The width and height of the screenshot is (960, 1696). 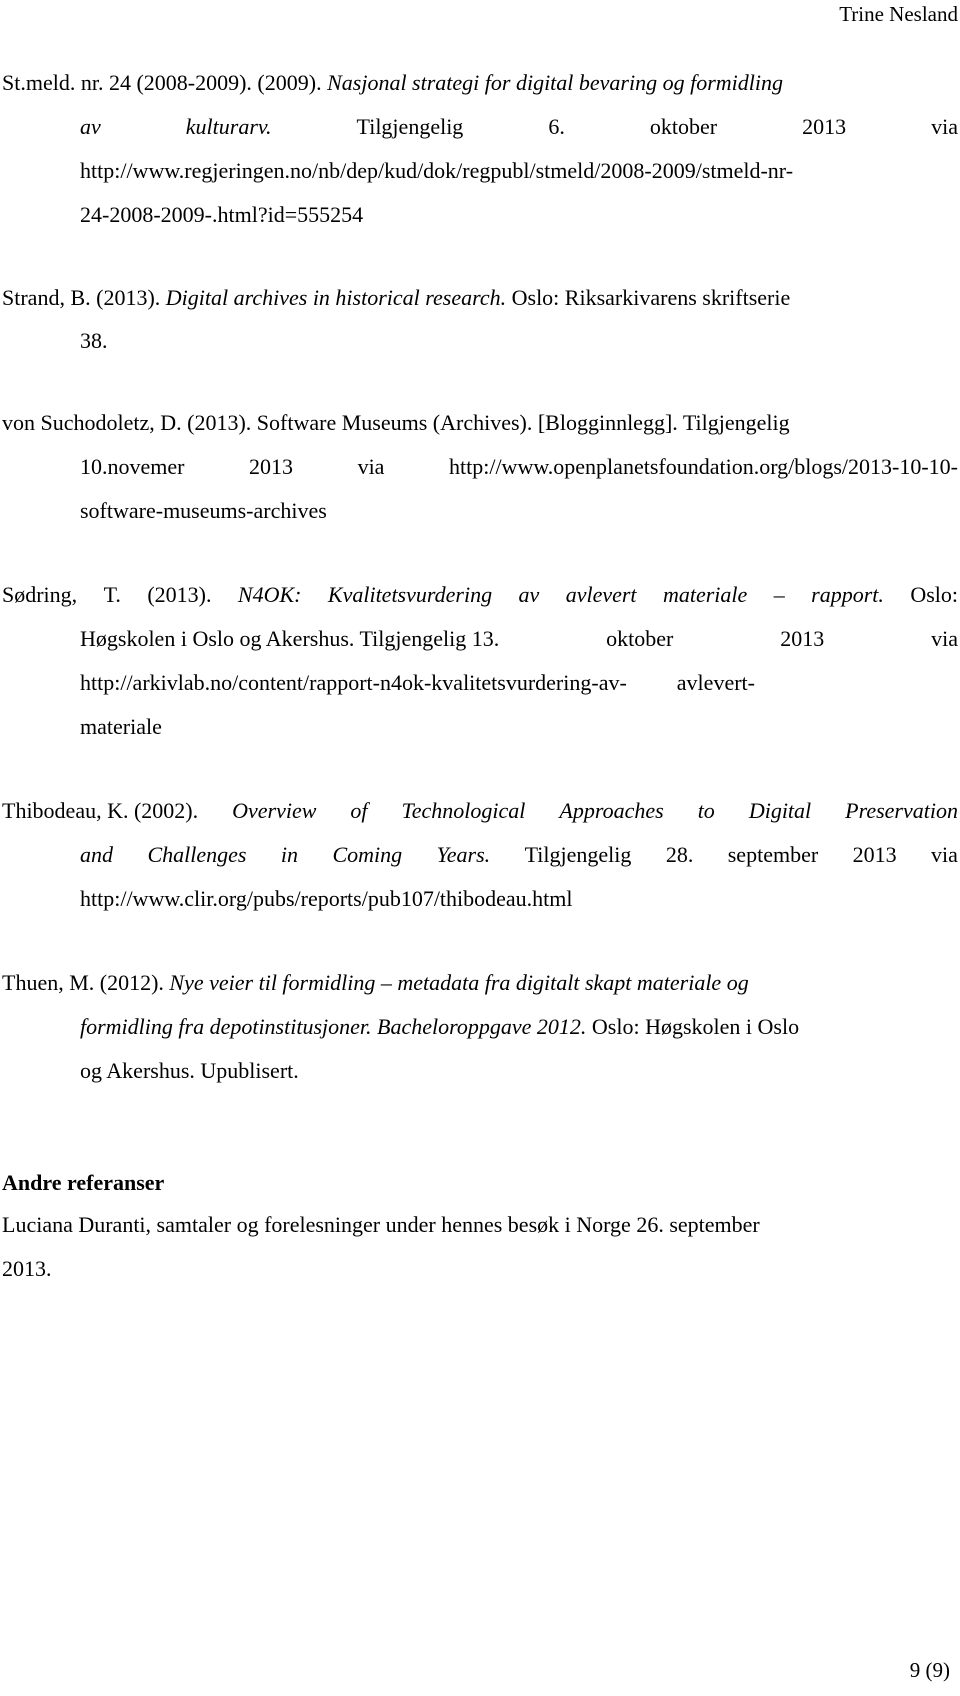 I want to click on reference-title: and, so click(x=96, y=854).